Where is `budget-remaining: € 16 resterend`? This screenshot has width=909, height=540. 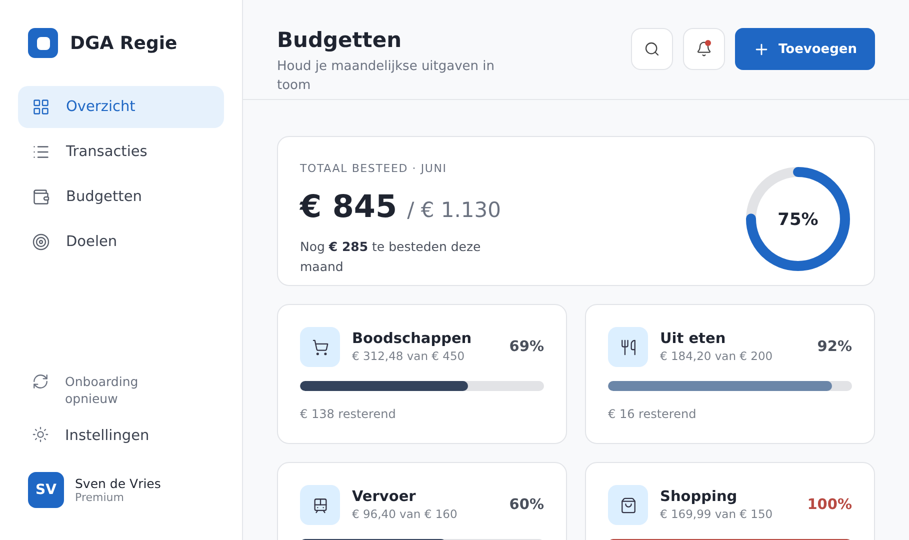
budget-remaining: € 16 resterend is located at coordinates (653, 414).